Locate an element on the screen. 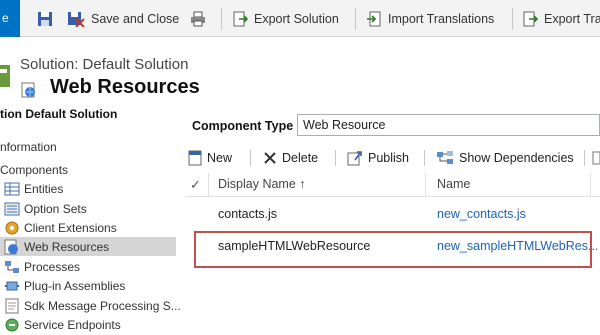  export-translations-label: Export Tra is located at coordinates (572, 18).